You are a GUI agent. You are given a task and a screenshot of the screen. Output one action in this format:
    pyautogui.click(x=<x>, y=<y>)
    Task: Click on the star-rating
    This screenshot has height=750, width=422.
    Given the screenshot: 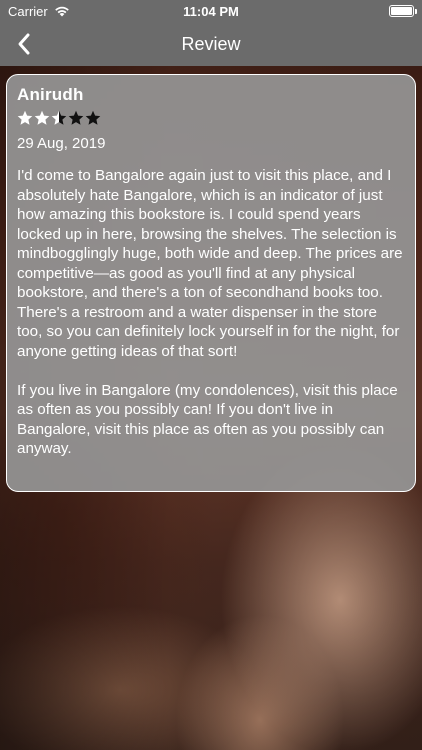 What is the action you would take?
    pyautogui.click(x=211, y=118)
    